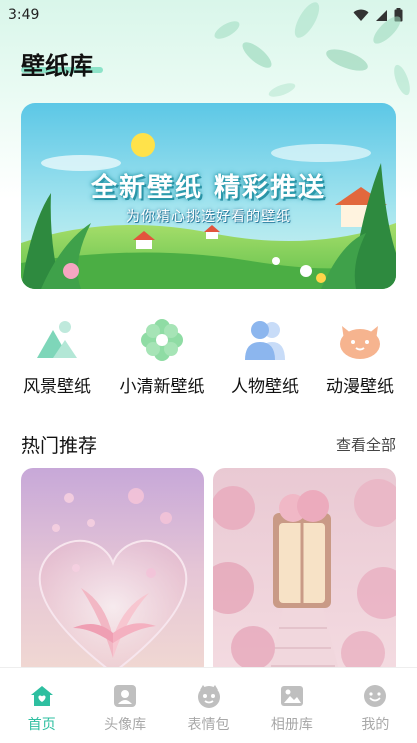 The width and height of the screenshot is (417, 743). I want to click on category-label: 人物壁纸, so click(265, 387).